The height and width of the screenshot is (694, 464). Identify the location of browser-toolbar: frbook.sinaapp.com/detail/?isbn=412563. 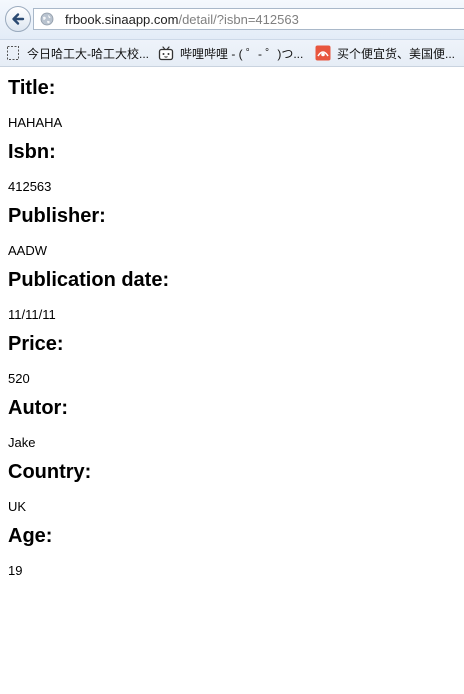
(232, 20).